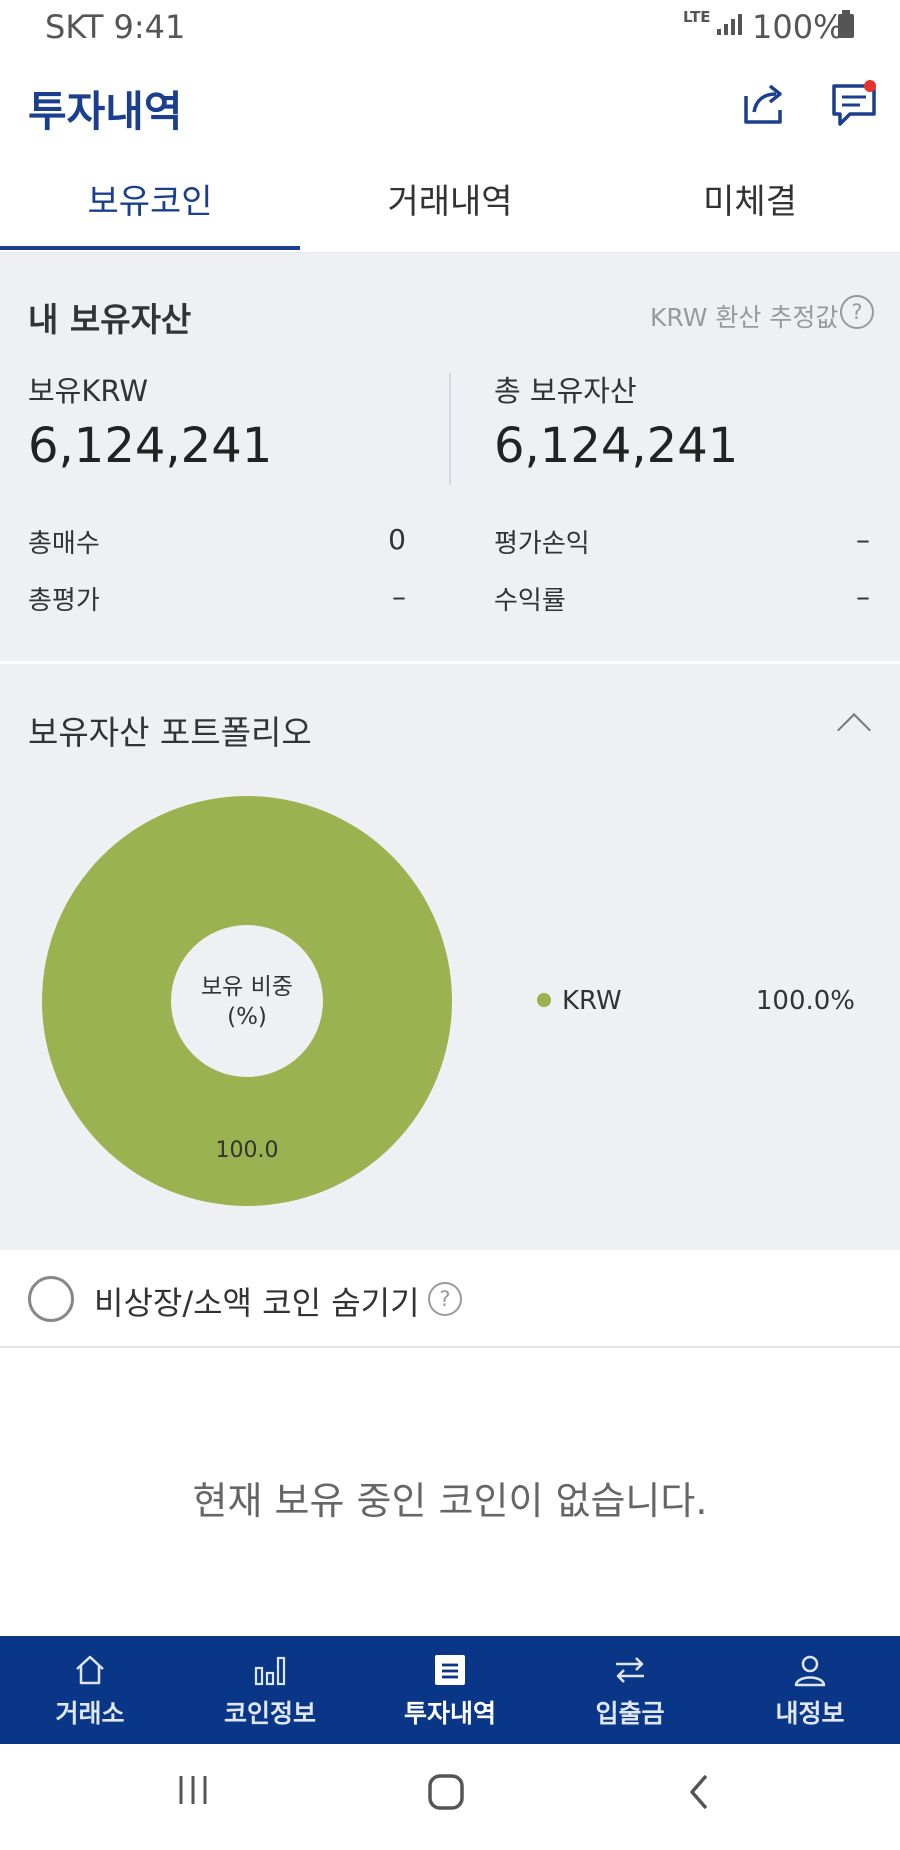 The width and height of the screenshot is (900, 1850). Describe the element at coordinates (115, 27) in the screenshot. I see `status-carrier-time: SKT 9:41` at that location.